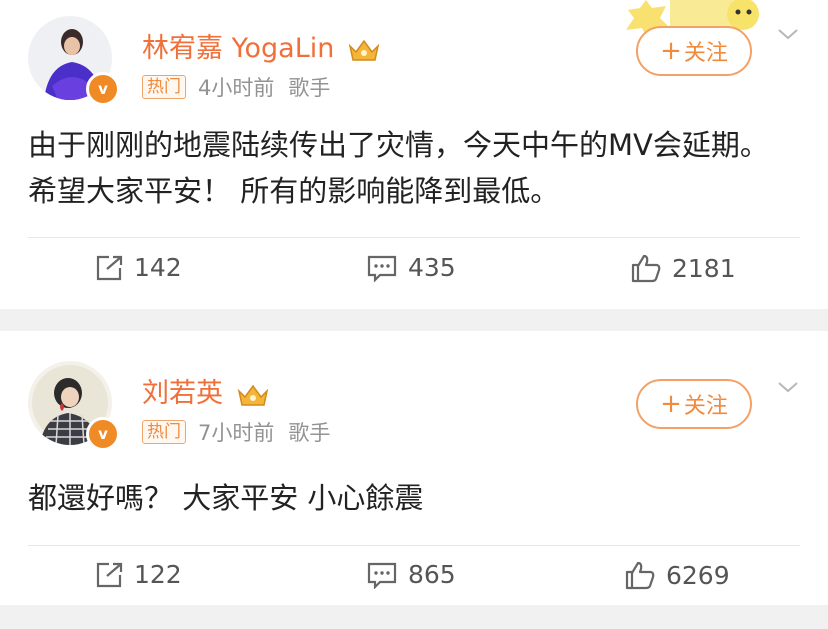  Describe the element at coordinates (226, 498) in the screenshot. I see `post-text: 都還好嗎？ 大家平安 小心餘震` at that location.